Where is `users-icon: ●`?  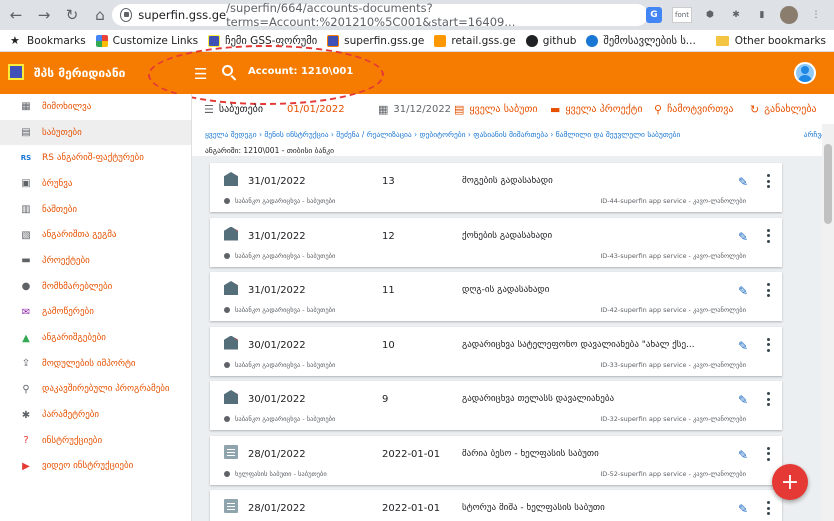 users-icon: ● is located at coordinates (26, 287).